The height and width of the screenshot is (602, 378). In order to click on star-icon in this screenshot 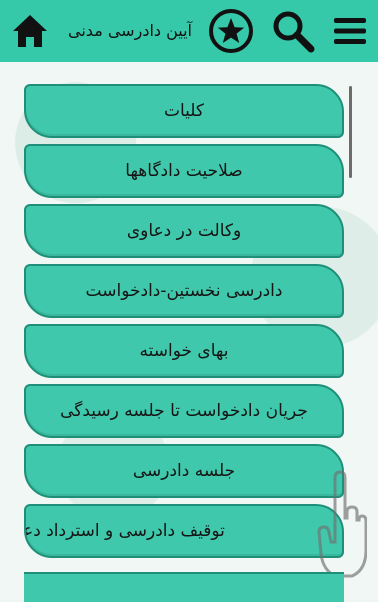, I will do `click(231, 31)`.